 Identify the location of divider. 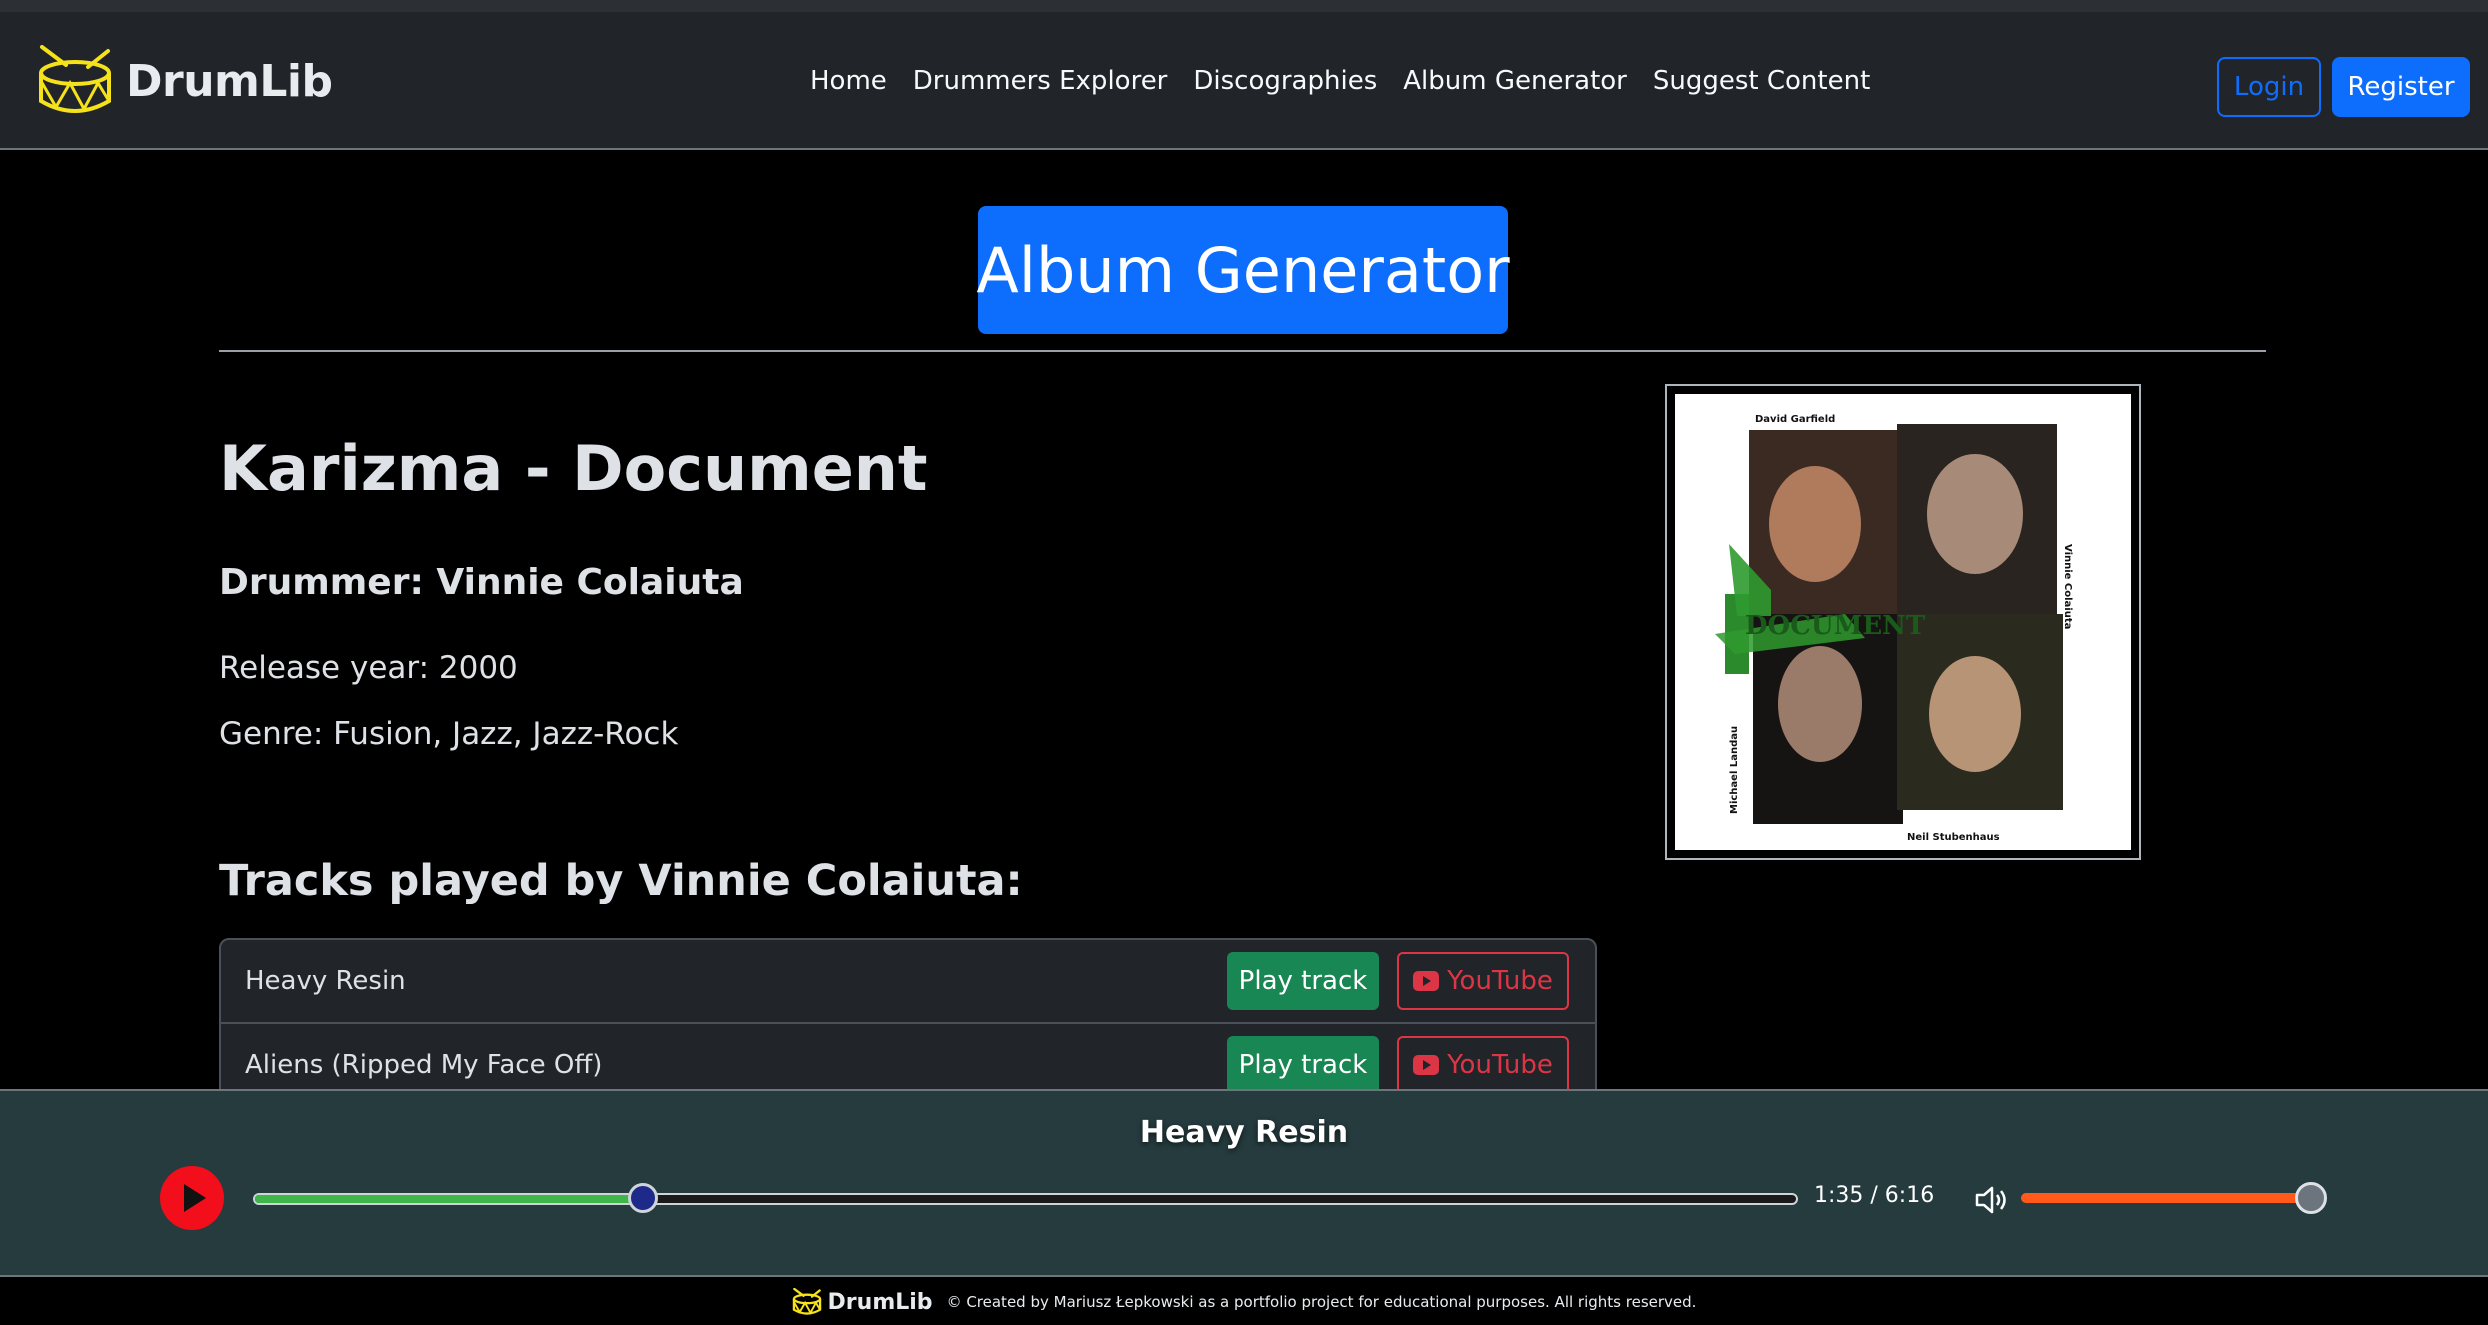
(1242, 351).